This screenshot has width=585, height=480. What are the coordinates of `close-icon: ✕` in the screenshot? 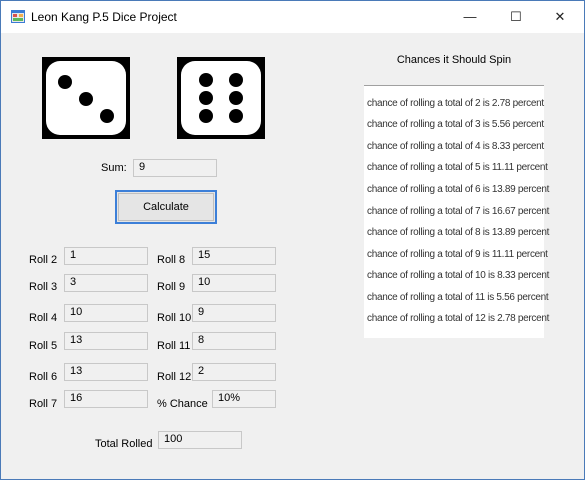 It's located at (560, 16).